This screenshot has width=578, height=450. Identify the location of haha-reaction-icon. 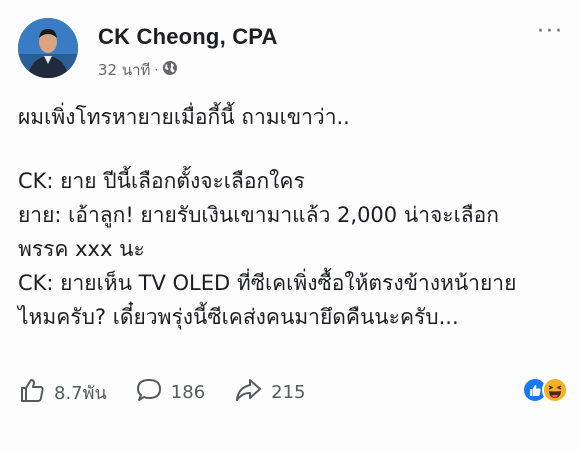
(555, 392).